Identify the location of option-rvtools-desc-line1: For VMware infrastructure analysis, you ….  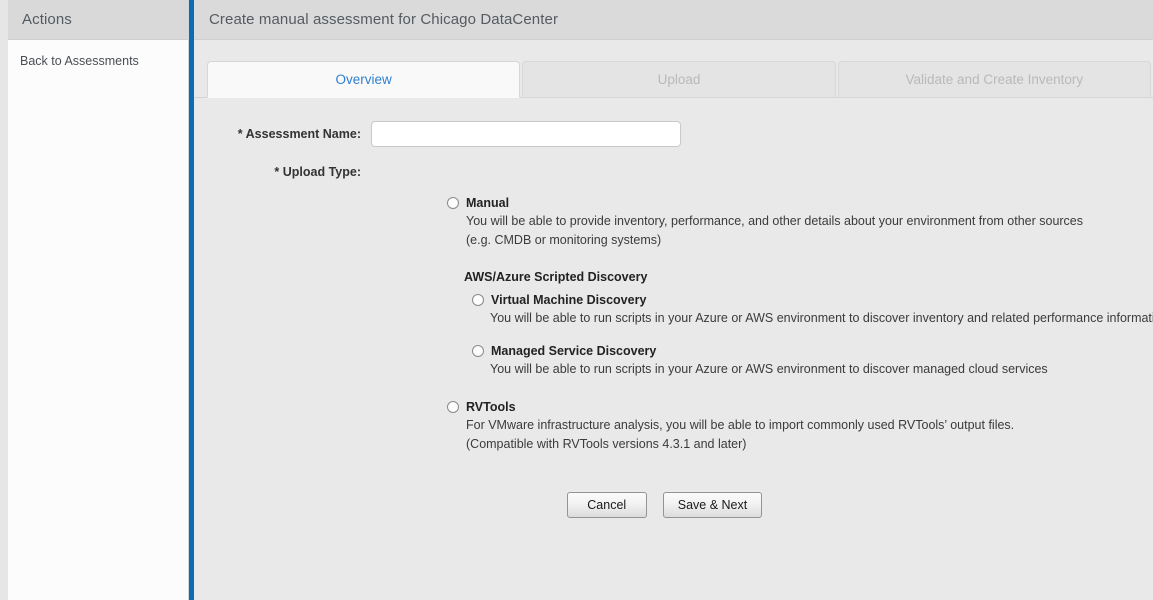
(740, 425).